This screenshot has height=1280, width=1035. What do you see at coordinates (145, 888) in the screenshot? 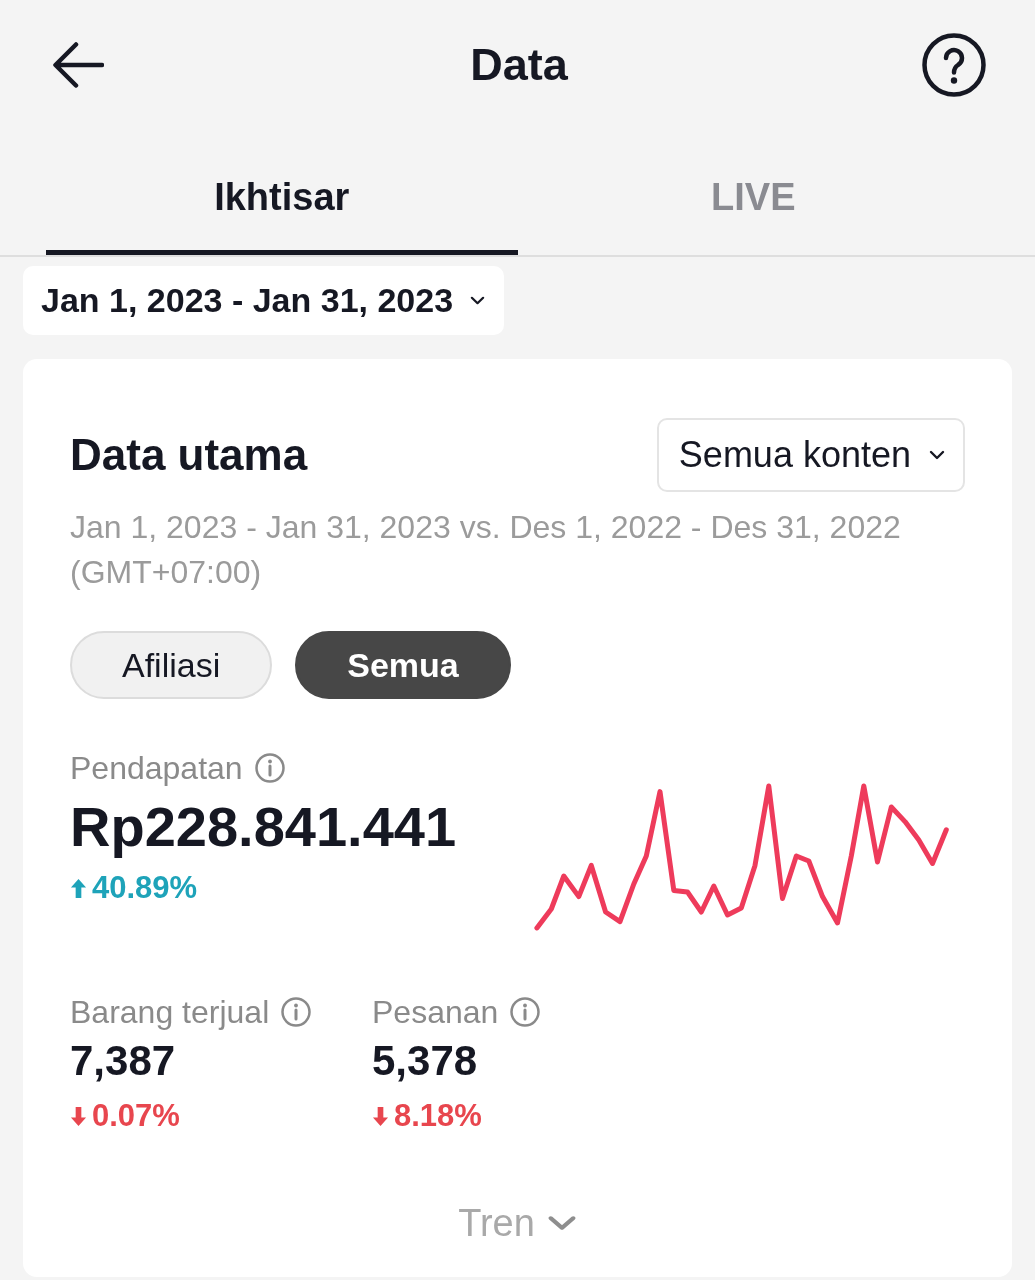
I see `metric-change: 40.89%` at bounding box center [145, 888].